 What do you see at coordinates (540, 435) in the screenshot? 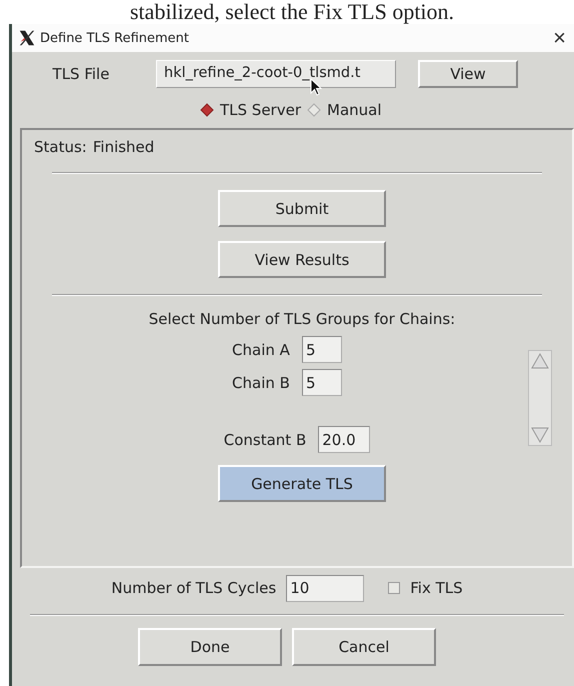
I see `scroll-down-icon` at bounding box center [540, 435].